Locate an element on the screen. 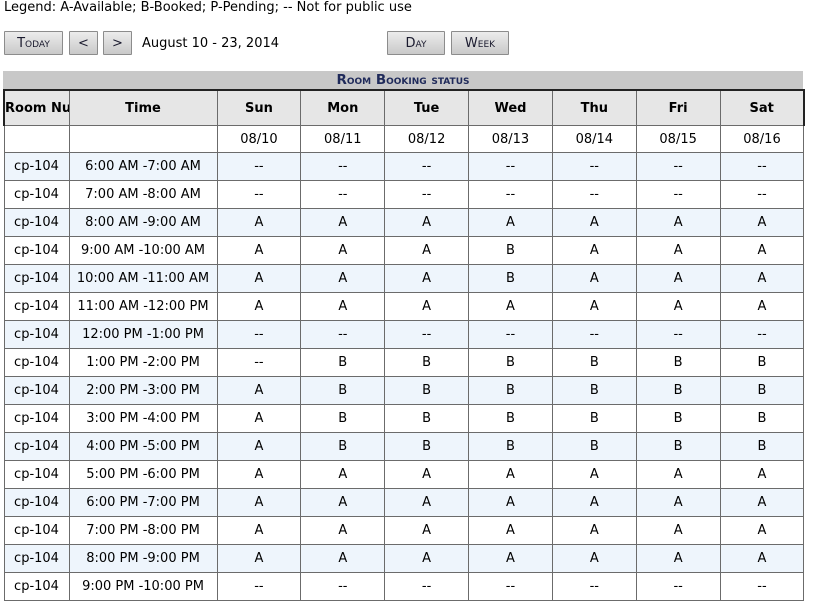 The width and height of the screenshot is (830, 609). previous-button: < is located at coordinates (83, 43).